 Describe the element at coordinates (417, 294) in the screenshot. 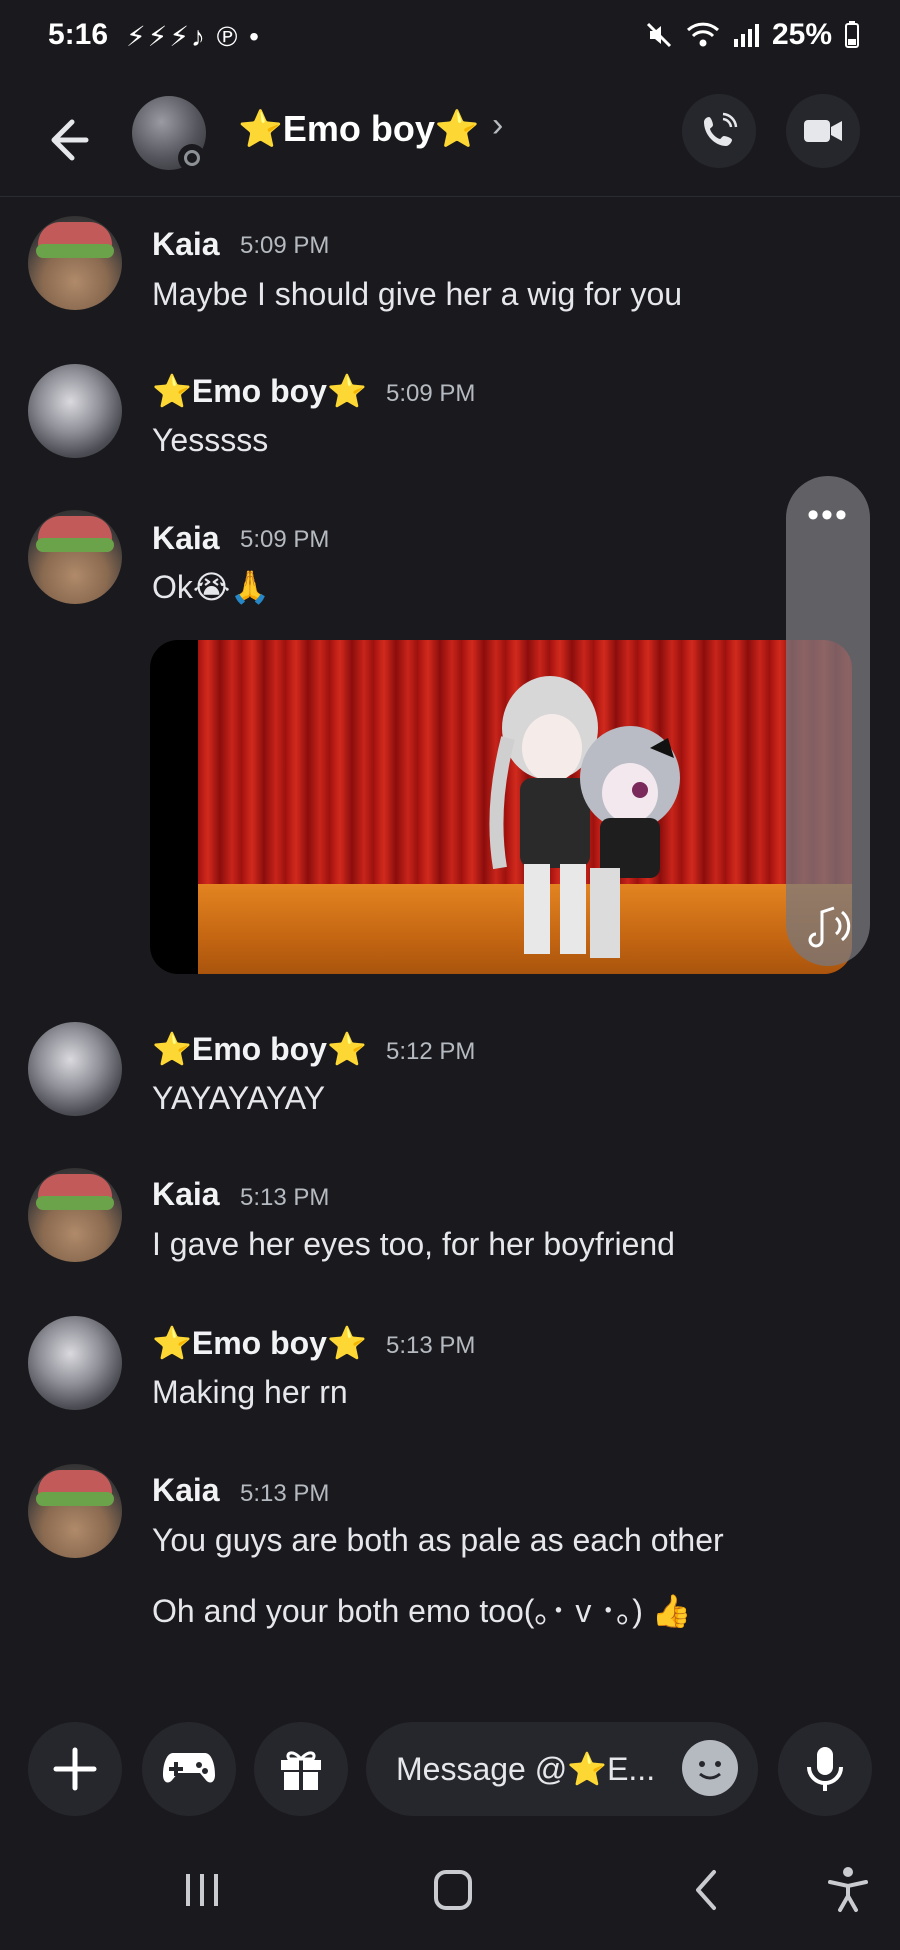

I see `message-text: Maybe I should give her a wig for you` at that location.